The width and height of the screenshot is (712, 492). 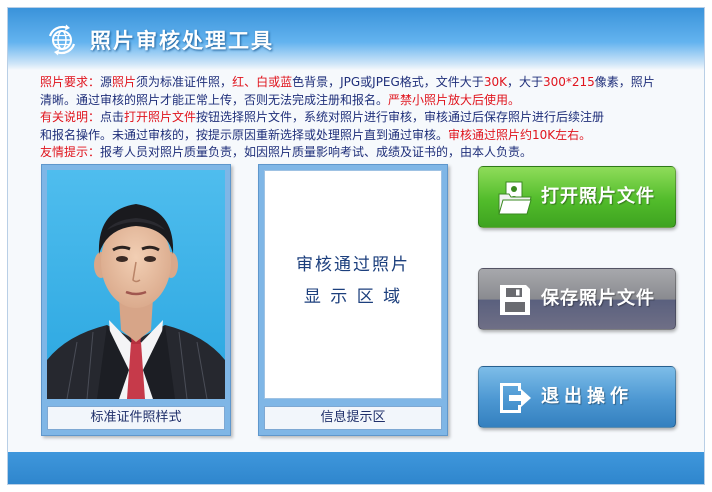 What do you see at coordinates (515, 198) in the screenshot?
I see `open-folder-icon` at bounding box center [515, 198].